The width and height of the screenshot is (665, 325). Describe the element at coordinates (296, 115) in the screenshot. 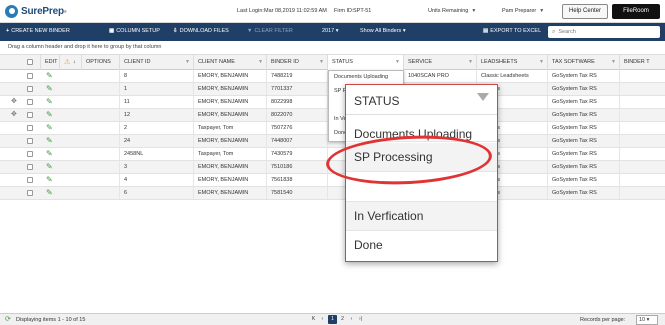

I see `binder-id-cell: 8022070` at that location.